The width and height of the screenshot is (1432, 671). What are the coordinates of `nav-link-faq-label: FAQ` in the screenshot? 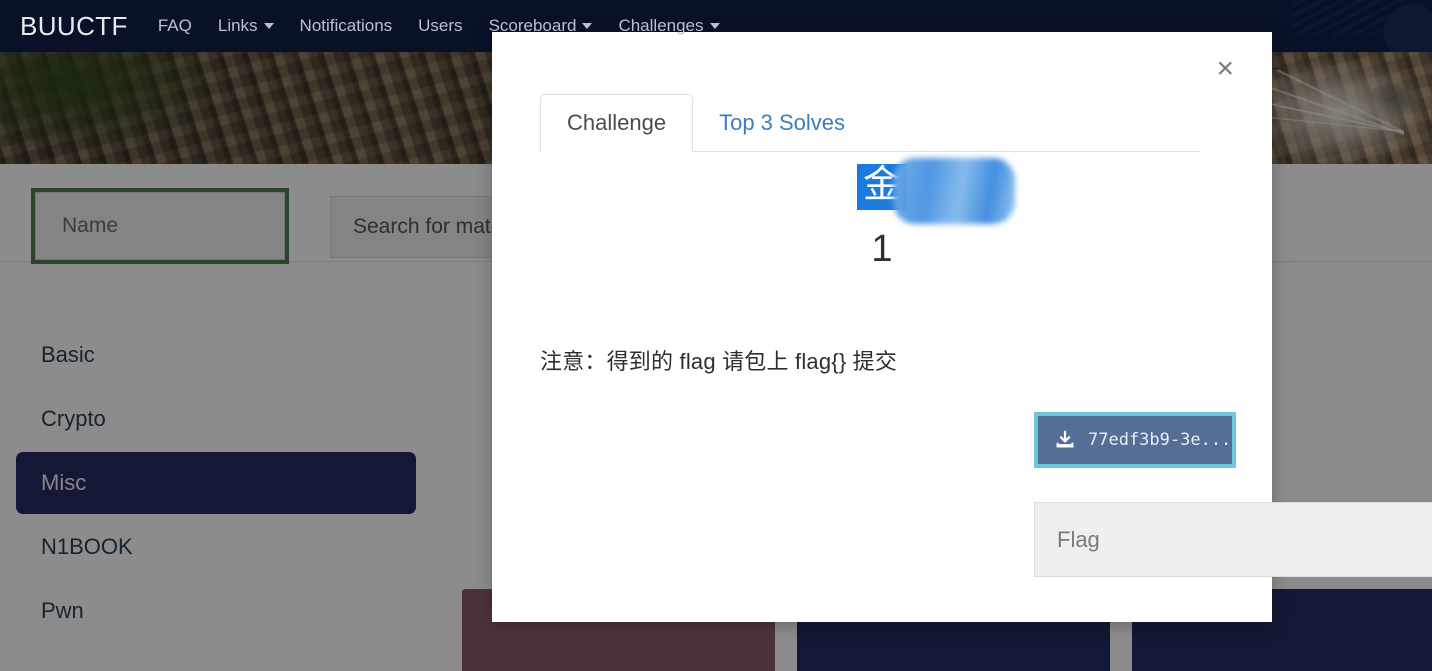 It's located at (174, 25).